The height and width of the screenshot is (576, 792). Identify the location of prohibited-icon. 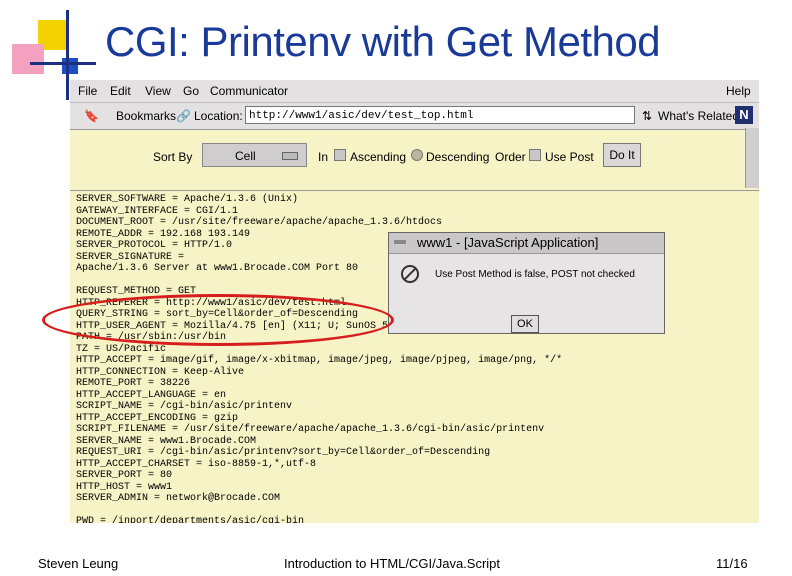
(410, 274).